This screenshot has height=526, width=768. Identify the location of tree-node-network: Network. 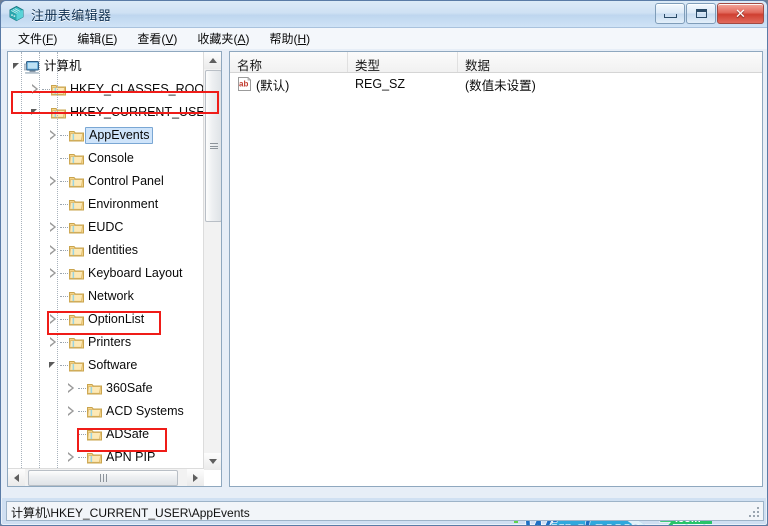
(106, 296).